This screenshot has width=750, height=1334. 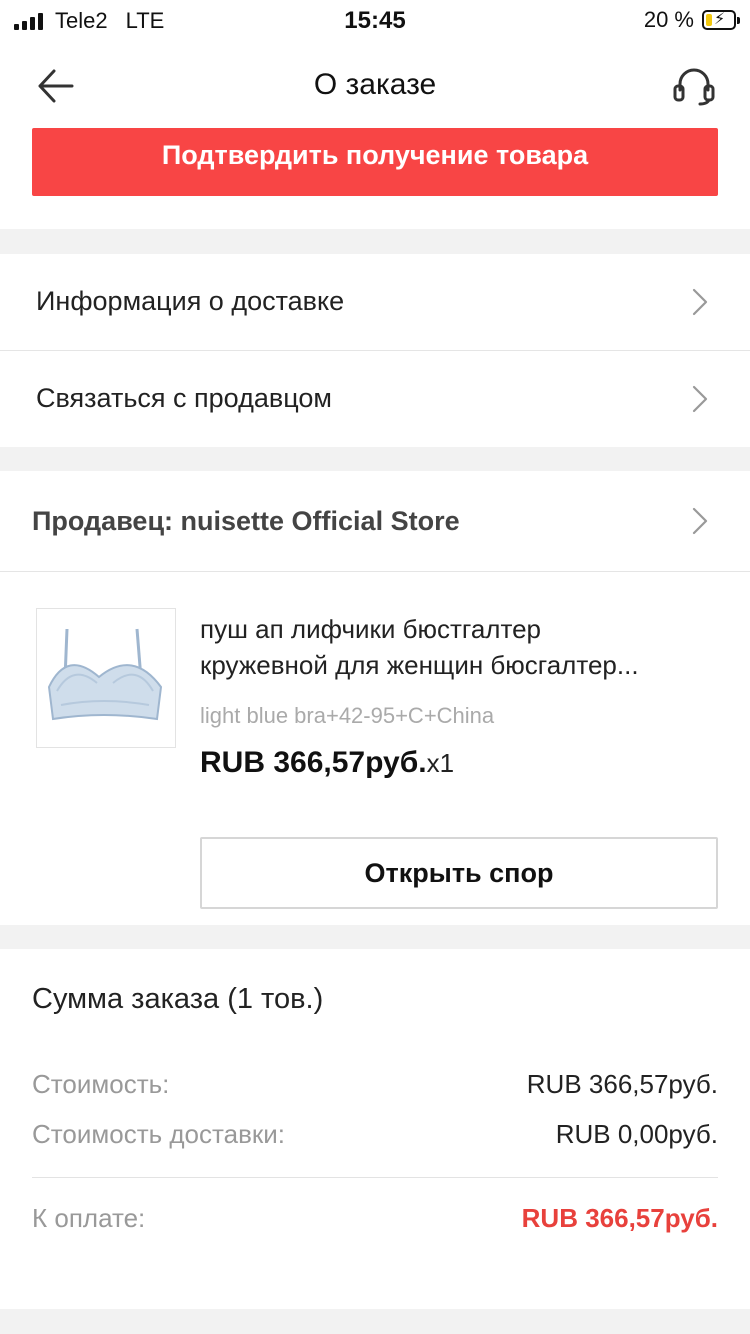 What do you see at coordinates (668, 19) in the screenshot?
I see `battery-percent: 20 %` at bounding box center [668, 19].